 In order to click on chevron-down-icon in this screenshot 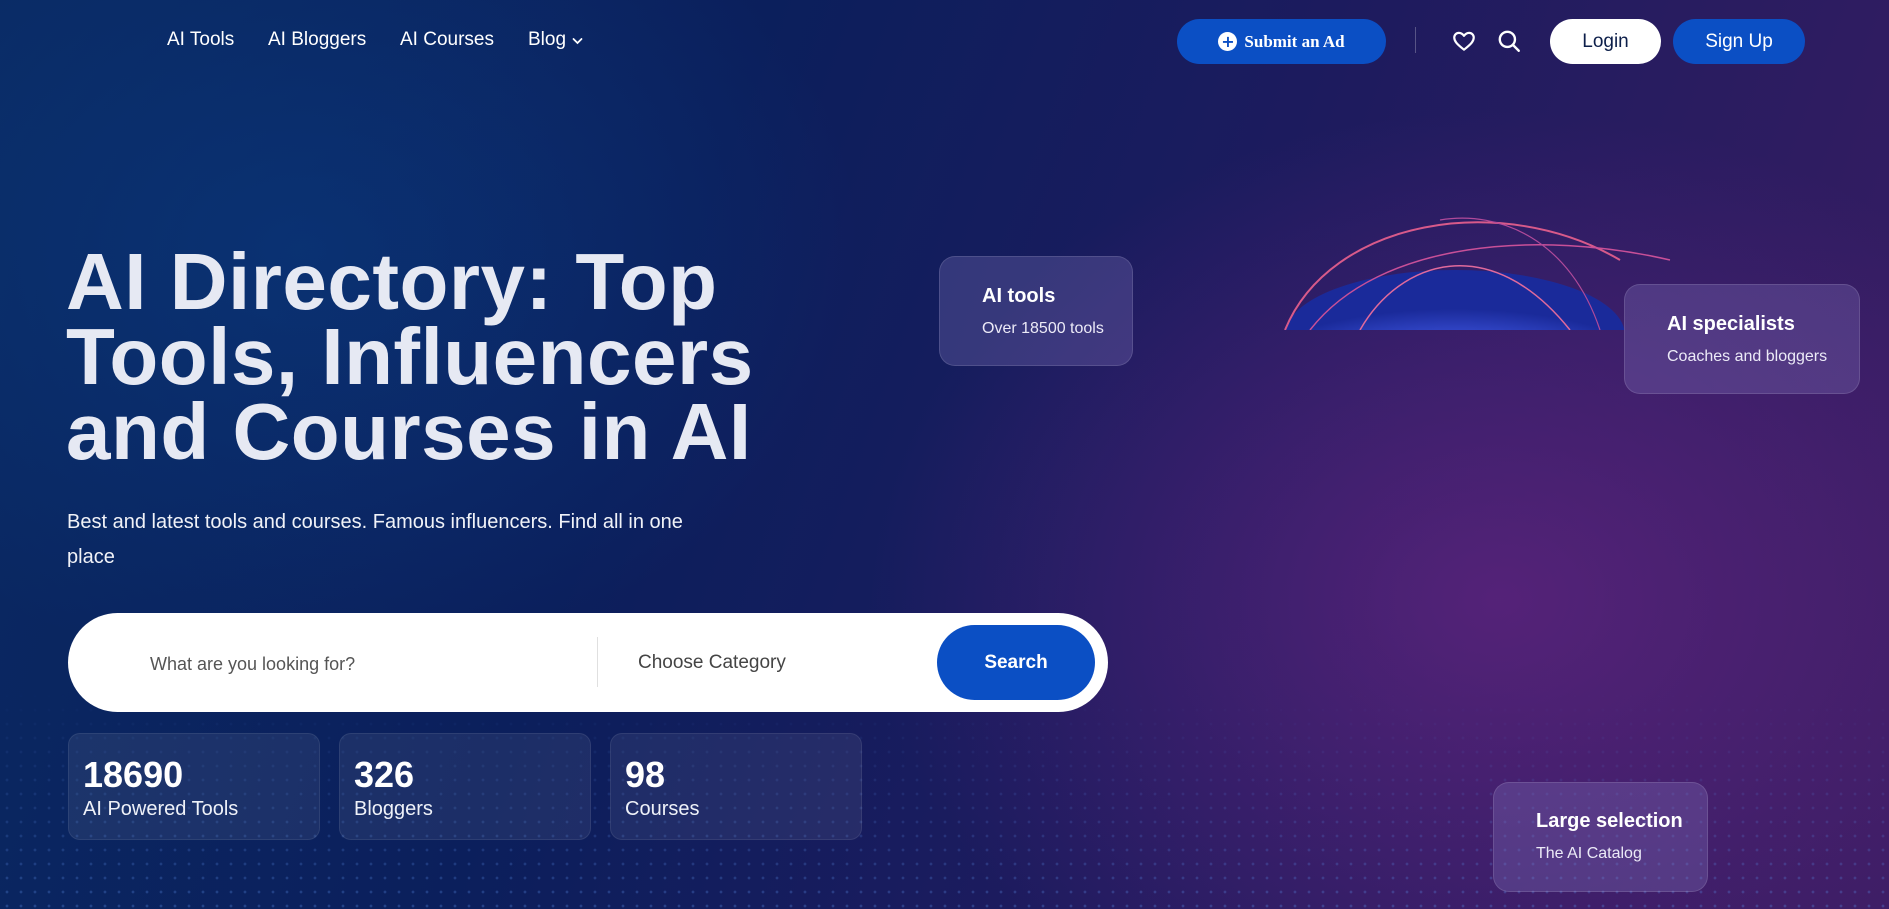, I will do `click(577, 40)`.